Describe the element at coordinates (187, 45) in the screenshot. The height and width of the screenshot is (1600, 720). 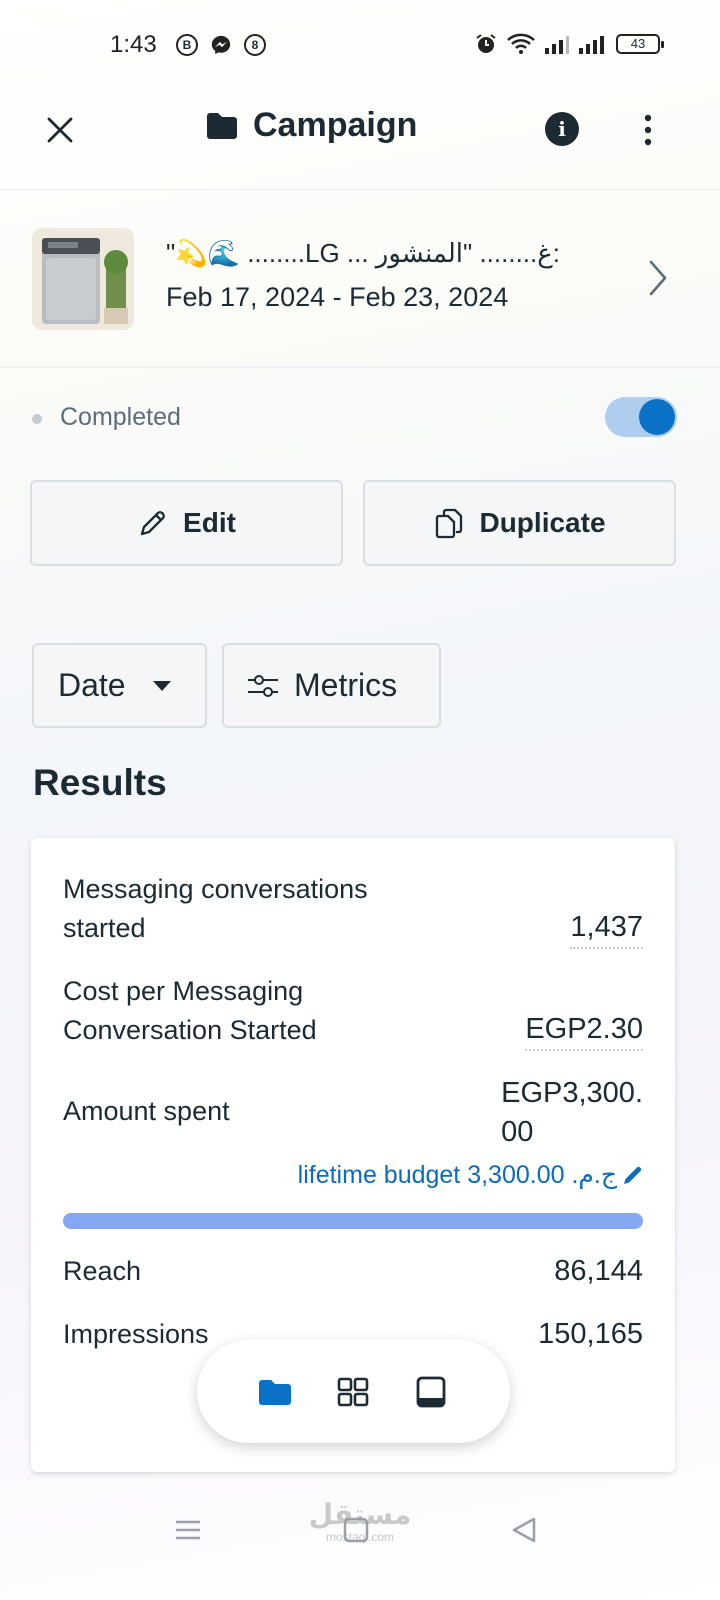
I see `b-app-icon: B` at that location.